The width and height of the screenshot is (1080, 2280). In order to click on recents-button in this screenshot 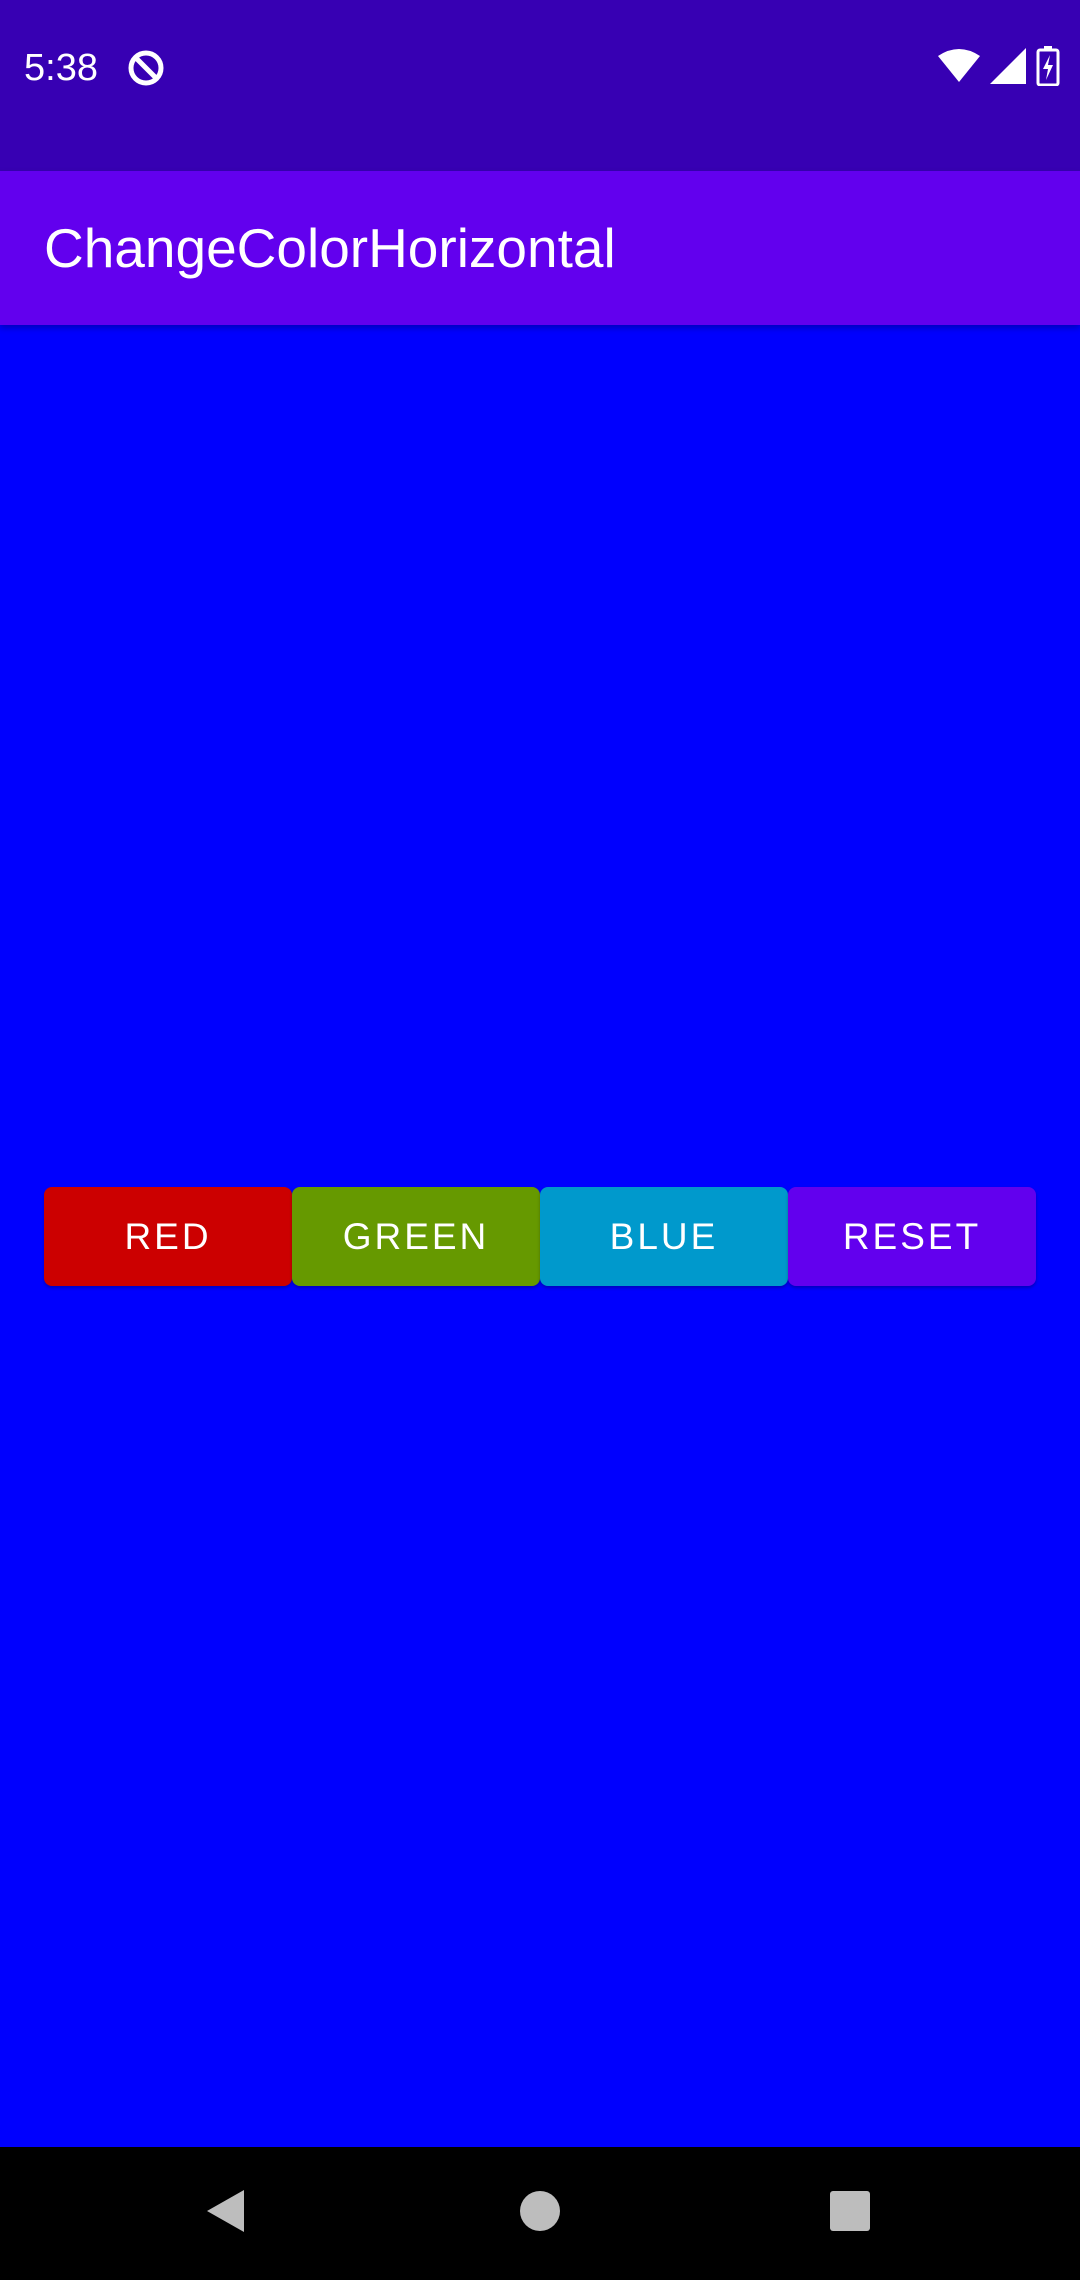, I will do `click(850, 2213)`.